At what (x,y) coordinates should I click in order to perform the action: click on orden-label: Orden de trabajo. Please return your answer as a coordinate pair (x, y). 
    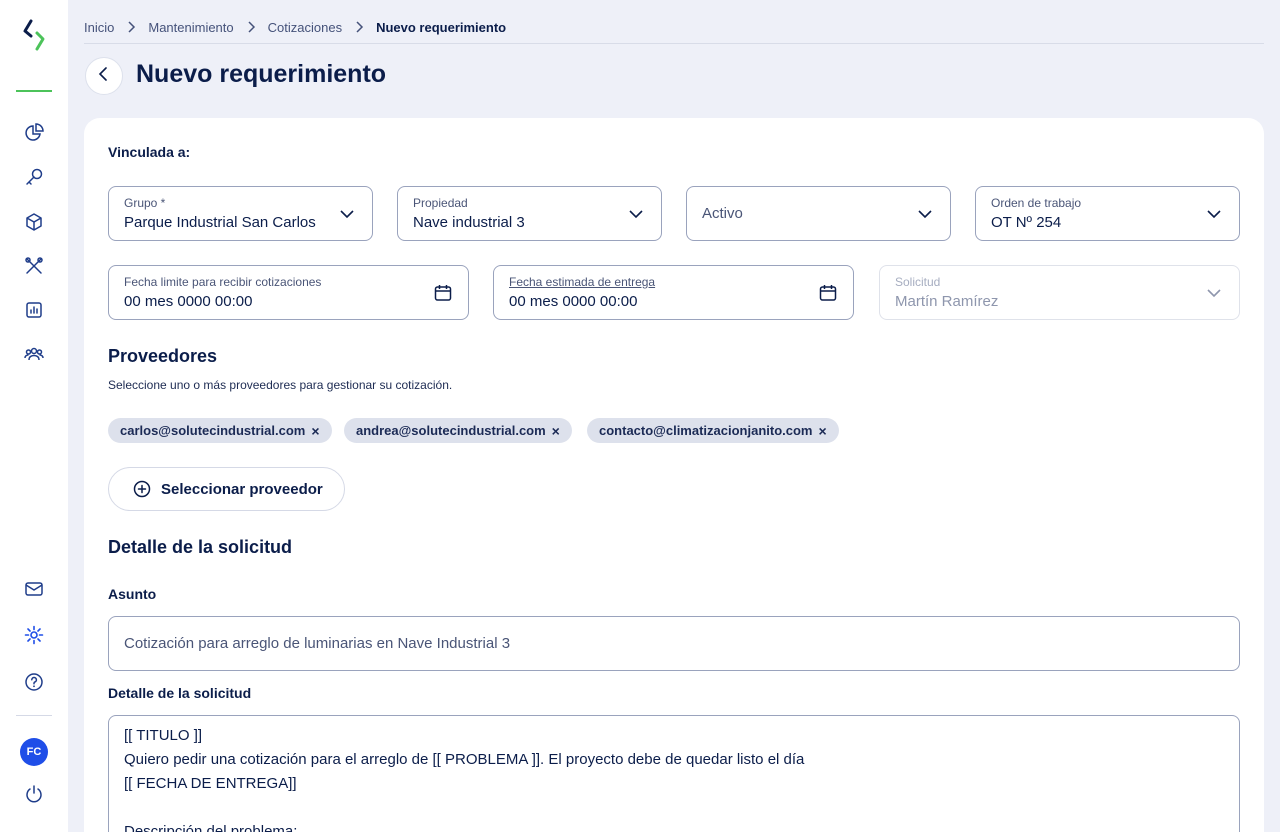
    Looking at the image, I should click on (1036, 203).